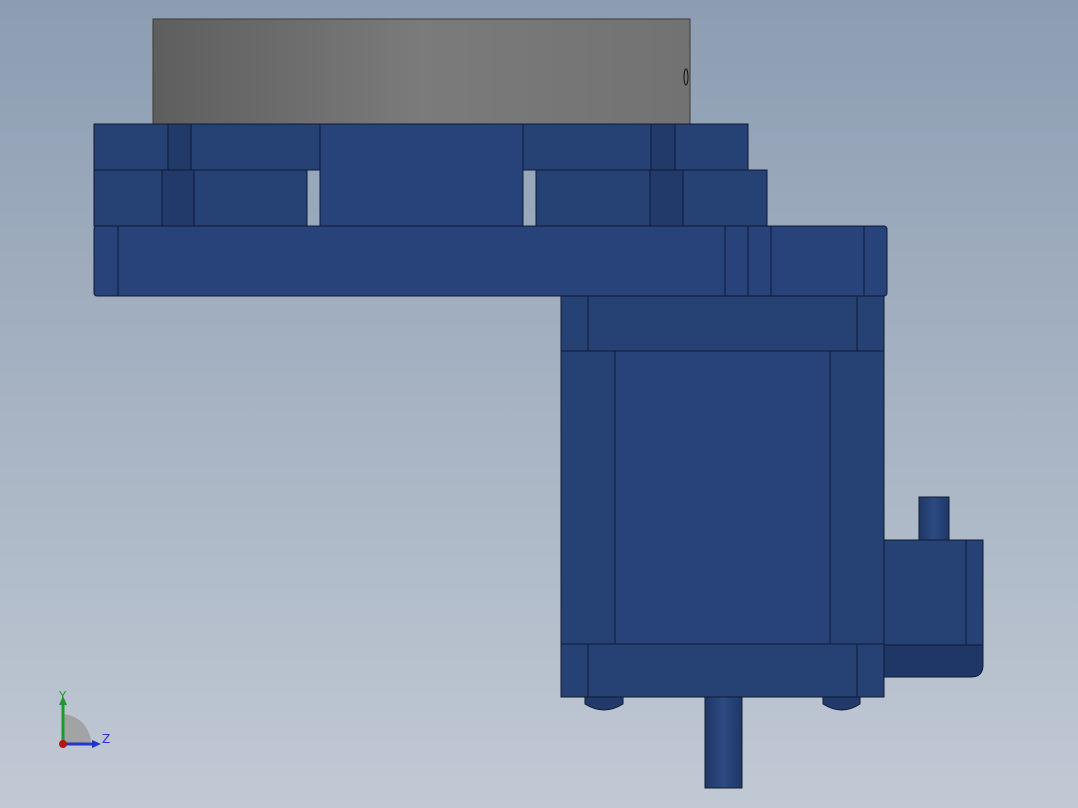 The width and height of the screenshot is (1078, 808). I want to click on connector-base, so click(933, 661).